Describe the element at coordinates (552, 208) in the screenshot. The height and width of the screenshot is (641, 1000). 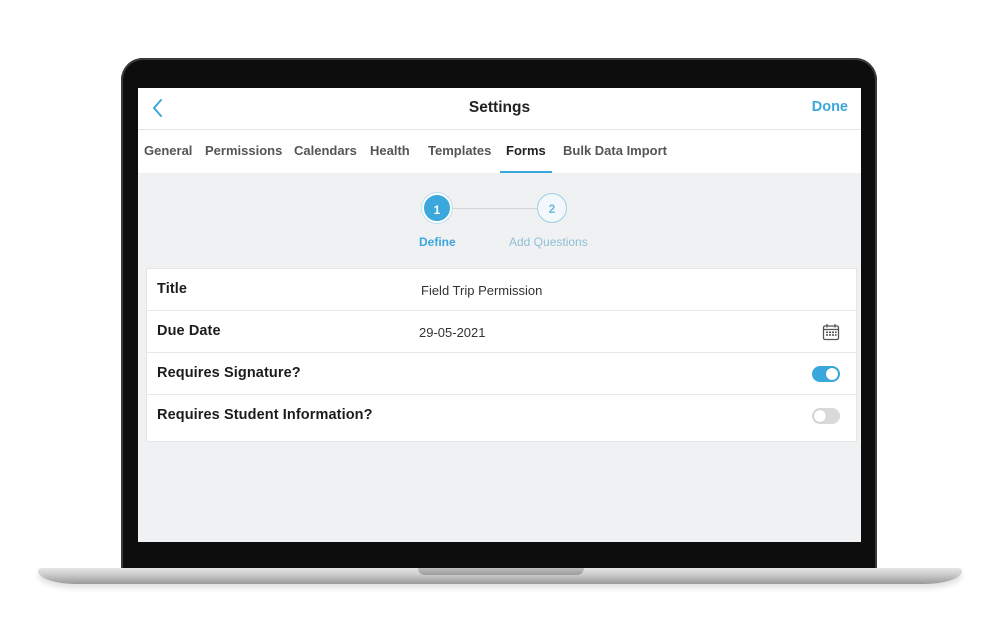
I see `step-2-circle: 2` at that location.